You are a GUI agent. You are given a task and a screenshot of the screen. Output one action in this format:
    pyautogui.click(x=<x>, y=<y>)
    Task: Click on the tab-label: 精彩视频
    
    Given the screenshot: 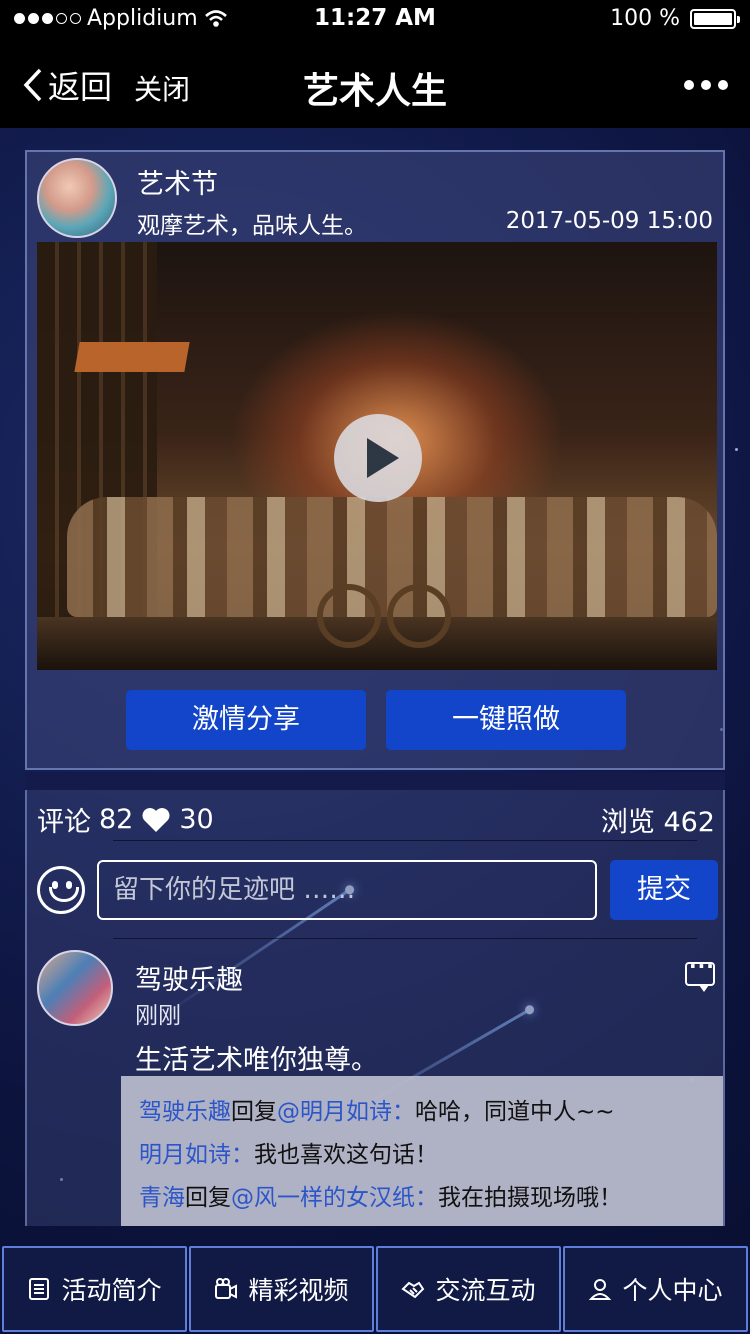 What is the action you would take?
    pyautogui.click(x=298, y=1290)
    